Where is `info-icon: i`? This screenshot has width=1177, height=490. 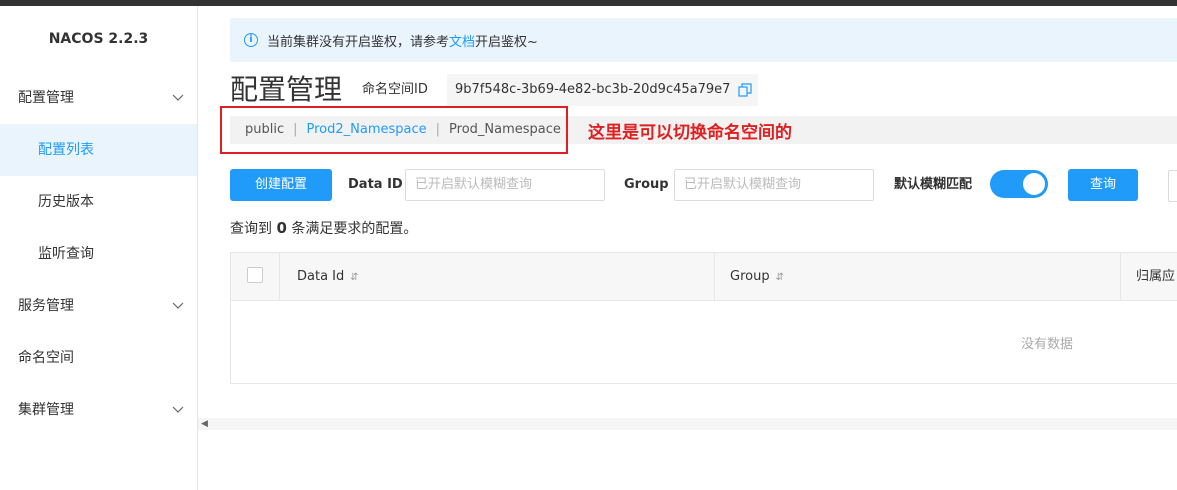 info-icon: i is located at coordinates (251, 40).